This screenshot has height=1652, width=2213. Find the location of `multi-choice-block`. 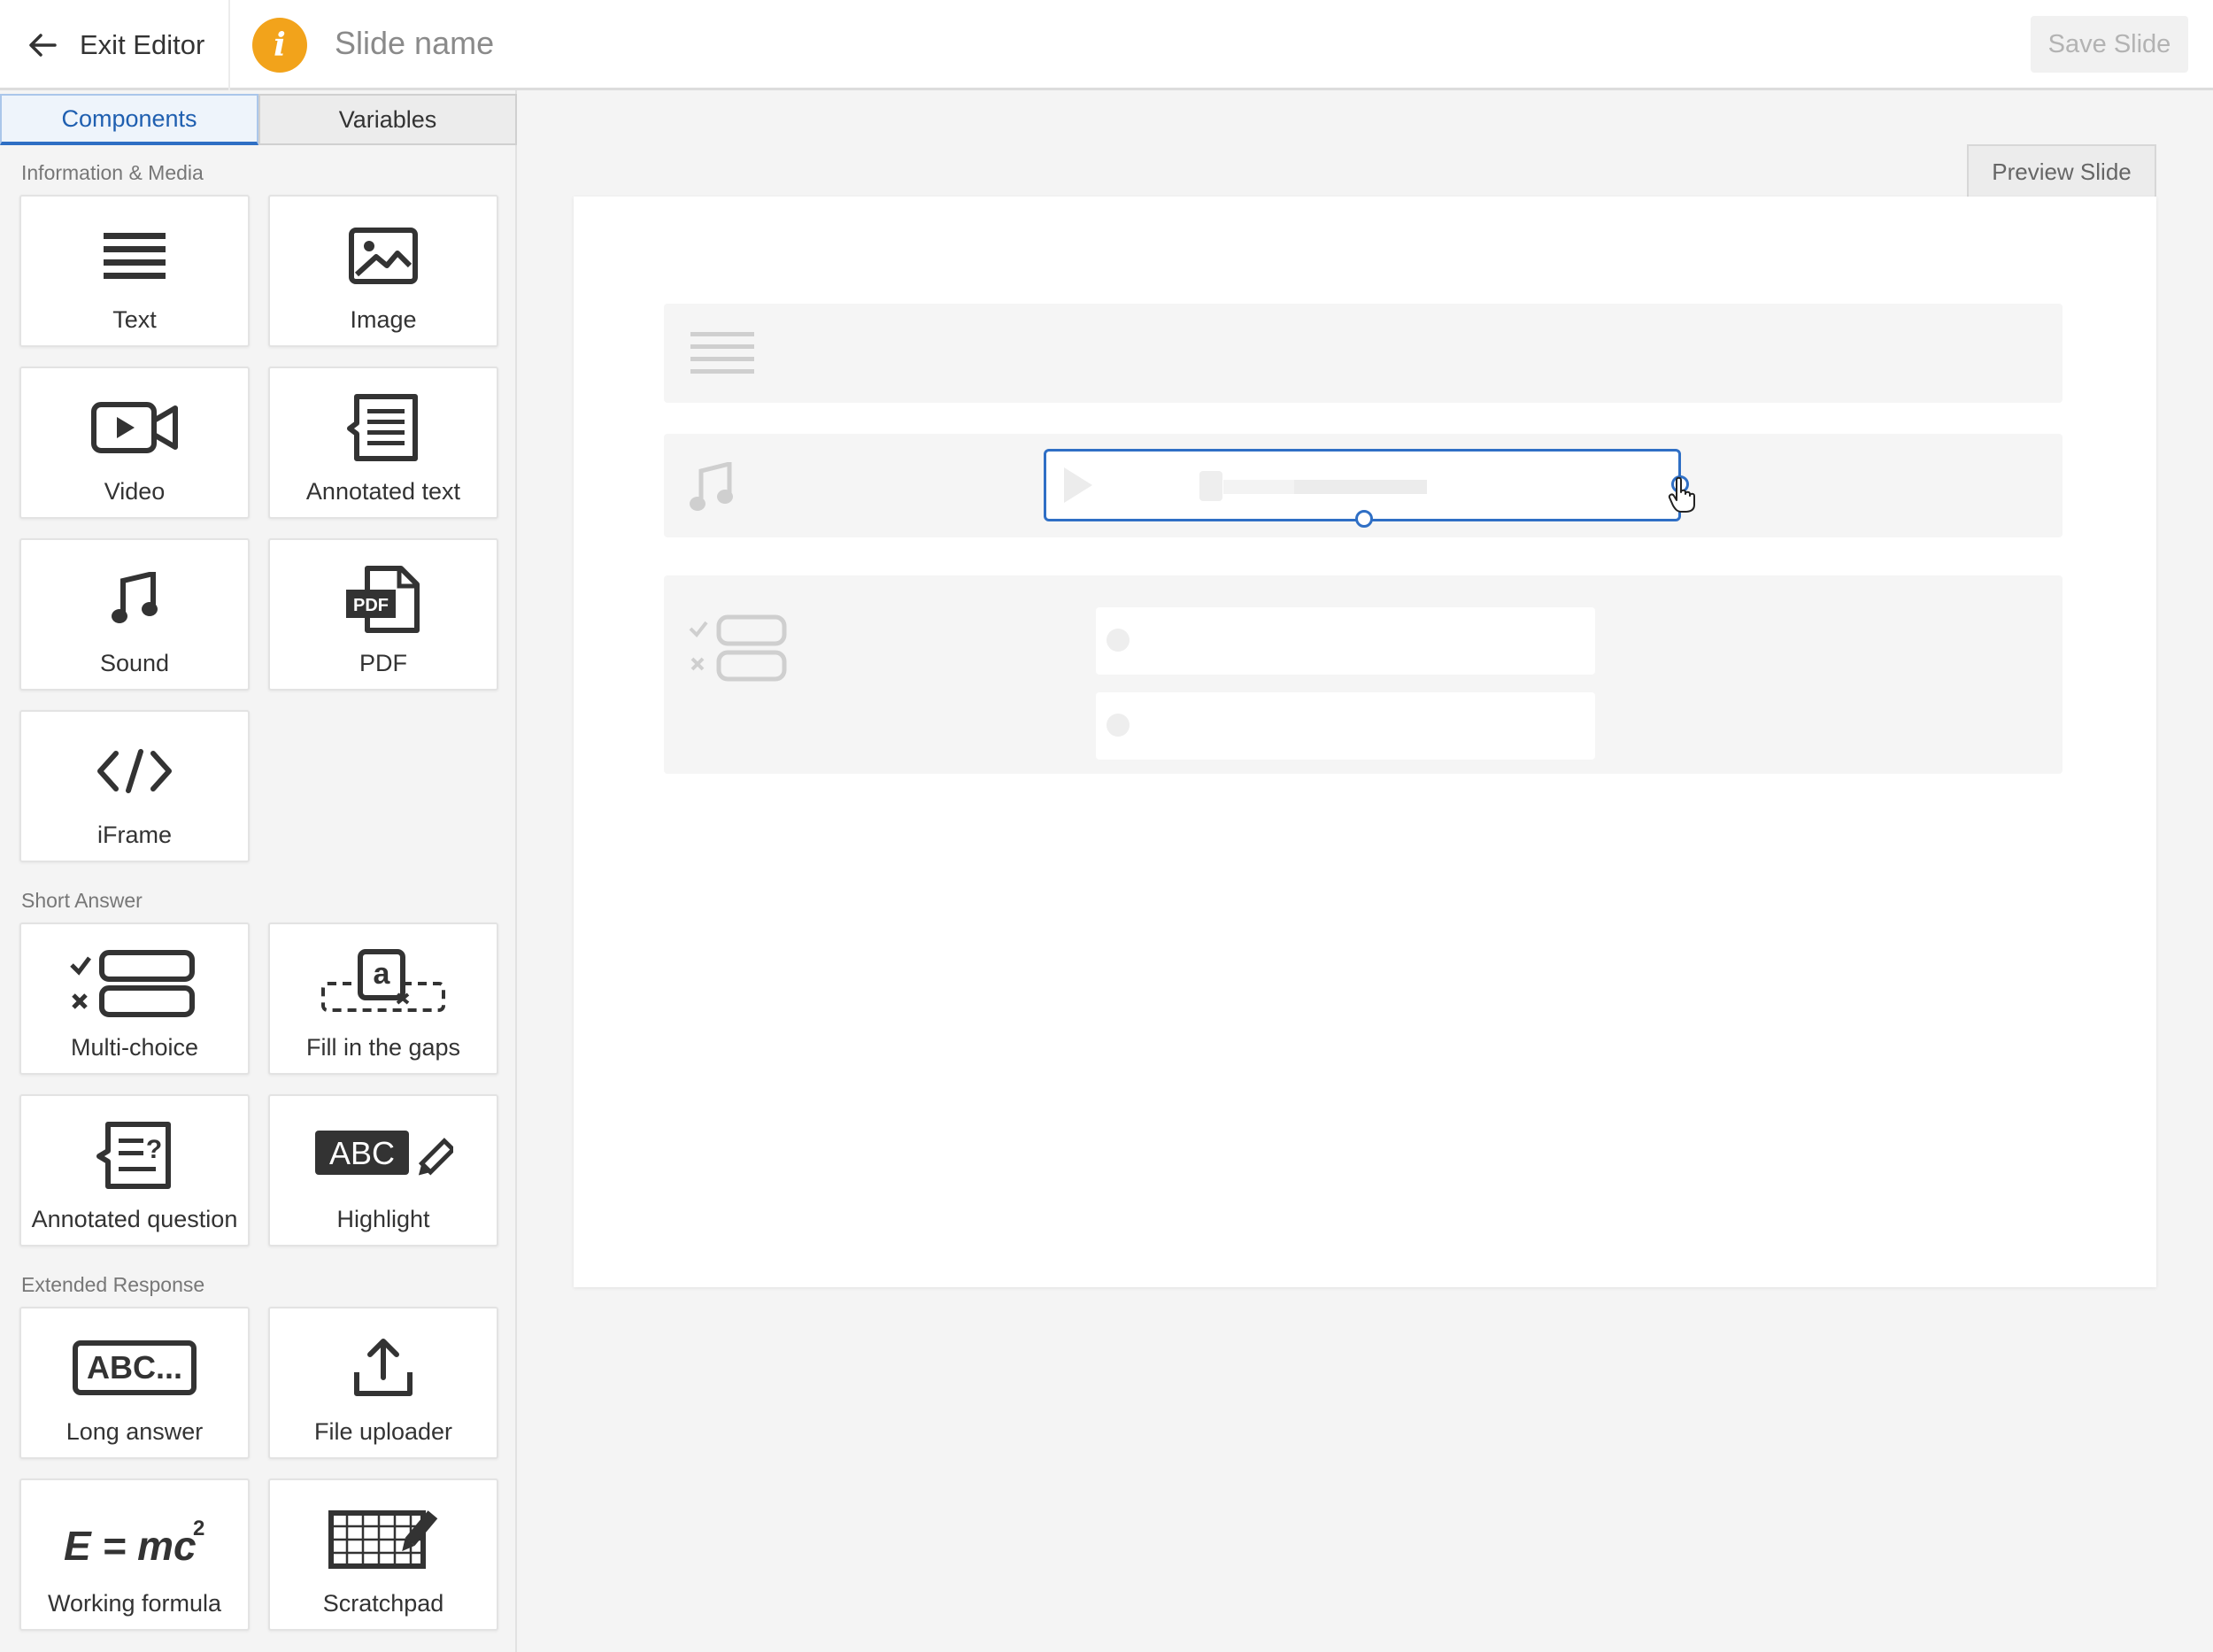

multi-choice-block is located at coordinates (1363, 674).